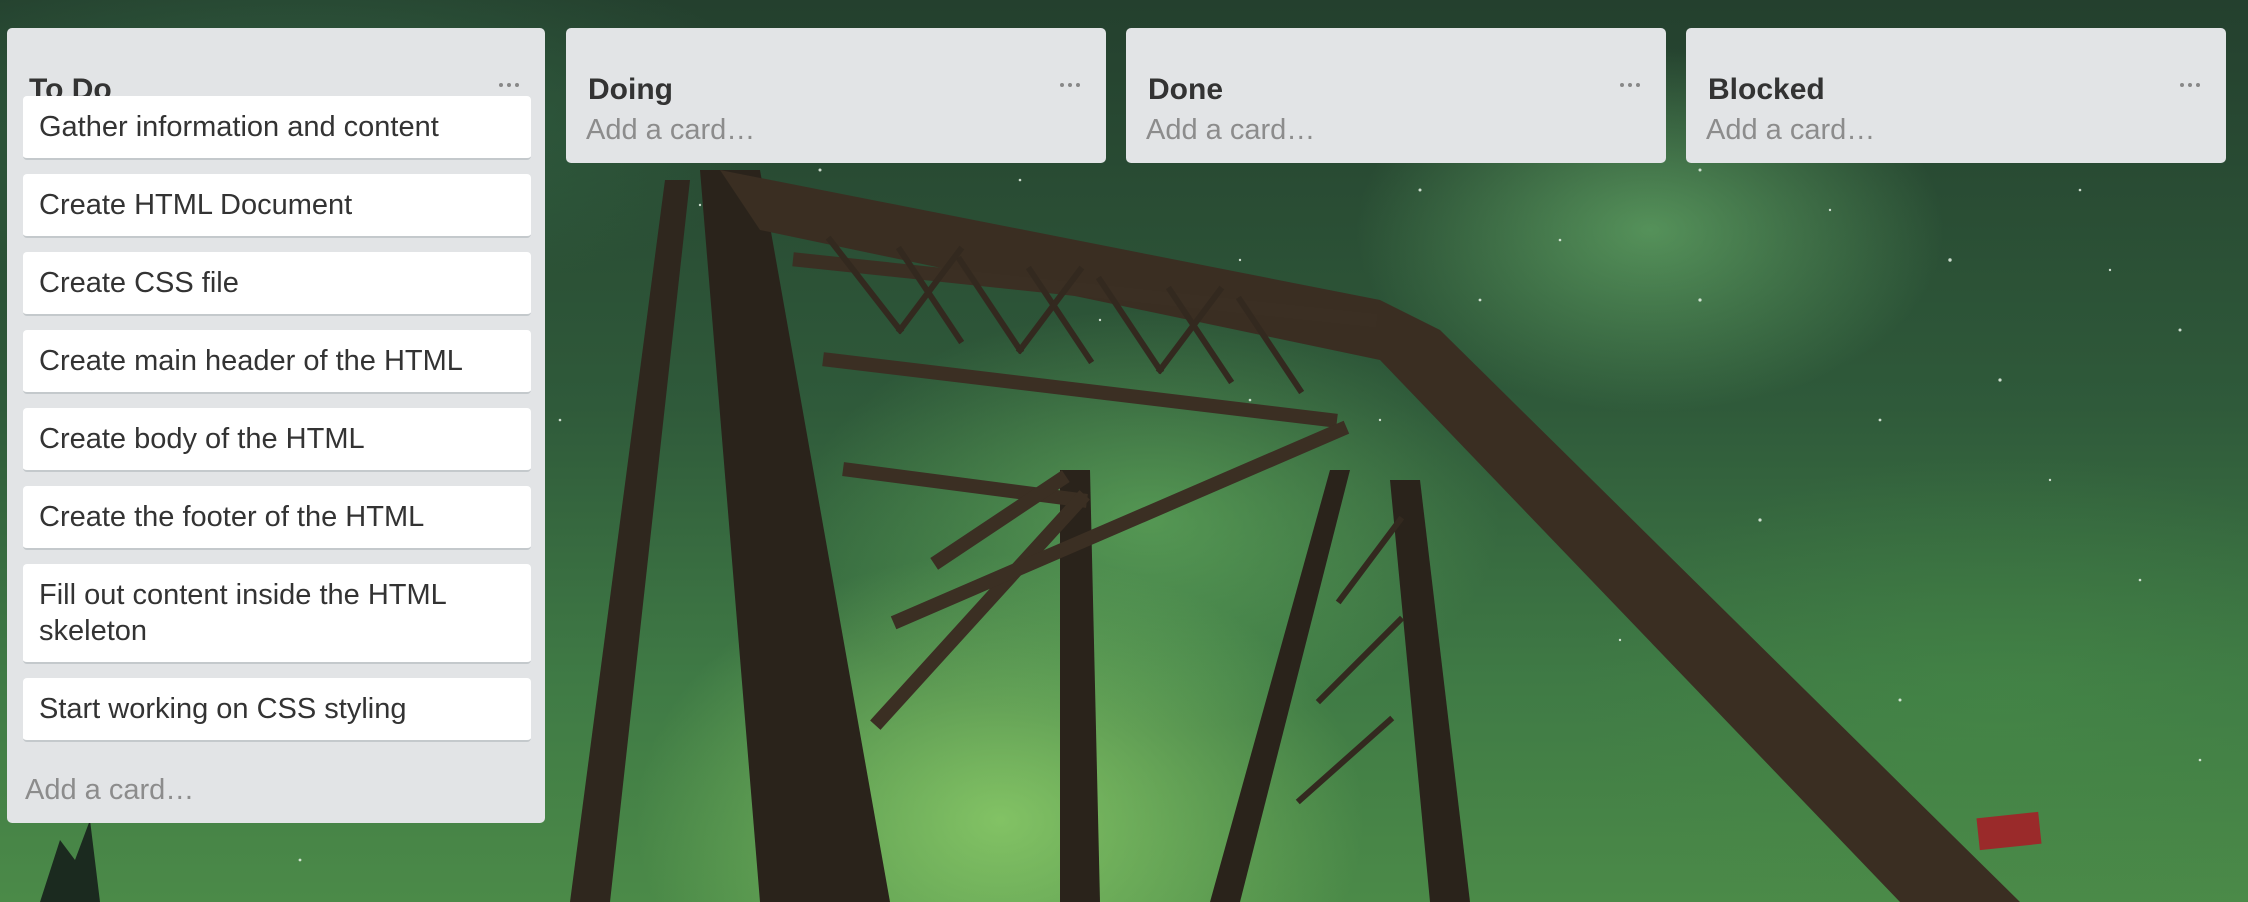  I want to click on list-title: Done, so click(1185, 90).